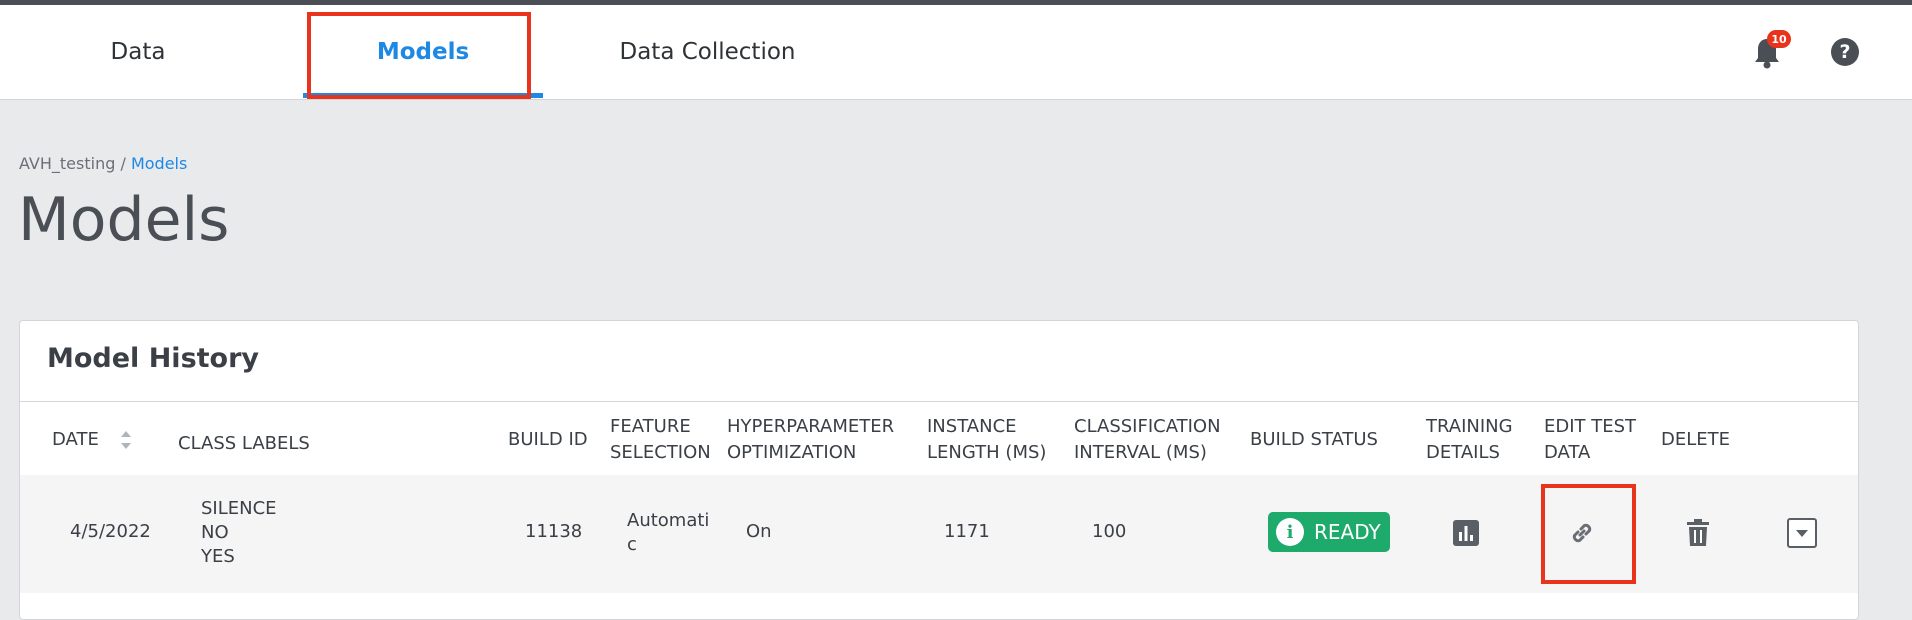  I want to click on cell-build-id: 11138, so click(554, 531).